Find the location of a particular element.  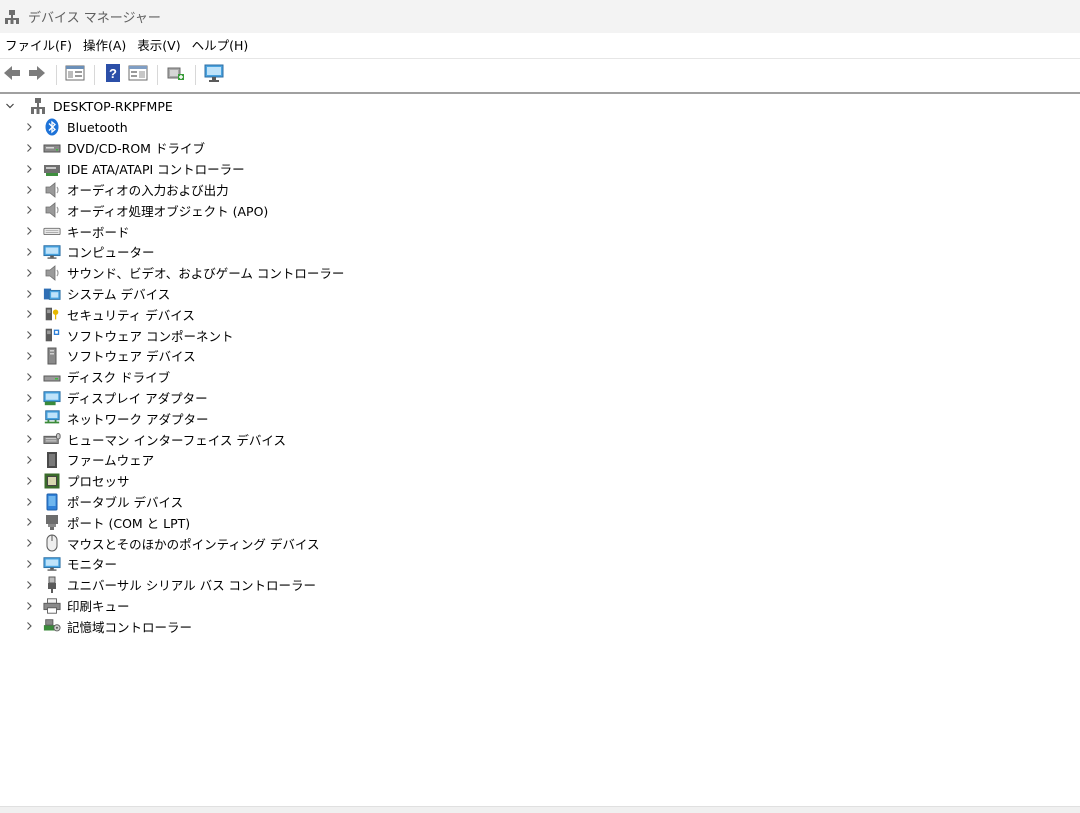

keyboard-icon is located at coordinates (52, 231).